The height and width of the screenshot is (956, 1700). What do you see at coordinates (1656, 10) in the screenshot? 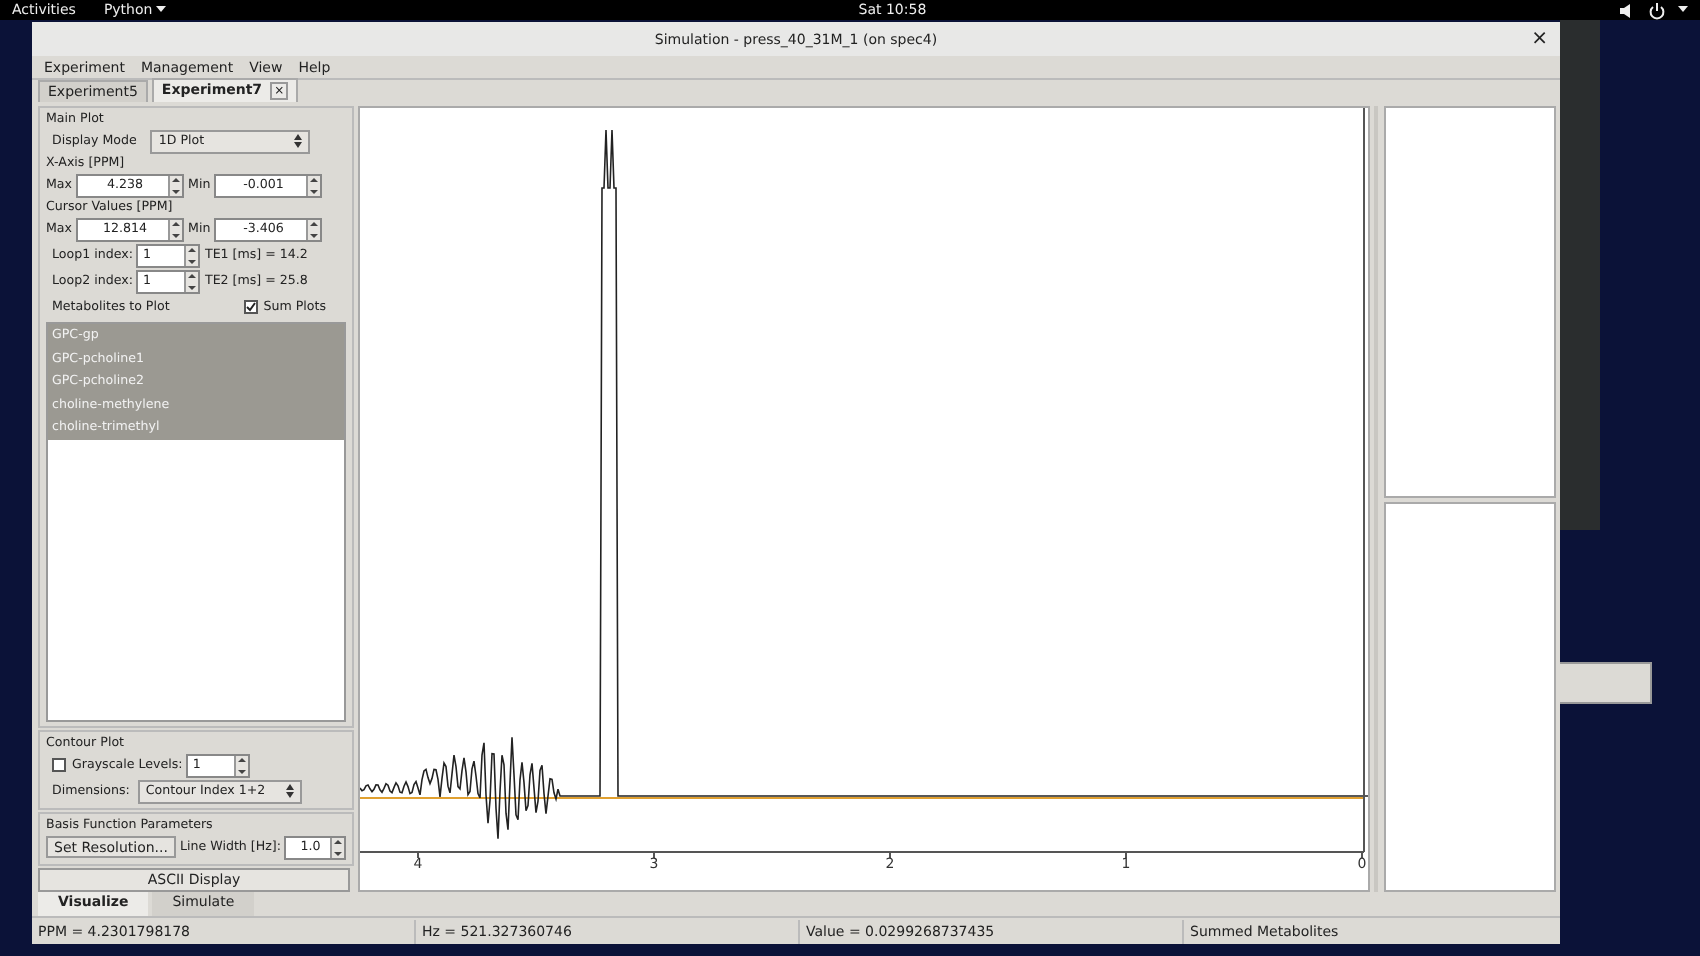
I see `power-icon` at bounding box center [1656, 10].